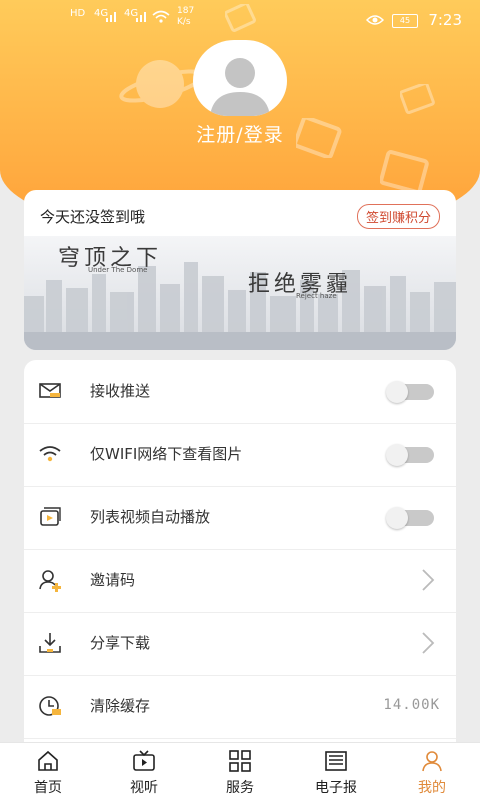 The height and width of the screenshot is (801, 480). I want to click on banner-subtitle-1: Under The Dome, so click(118, 270).